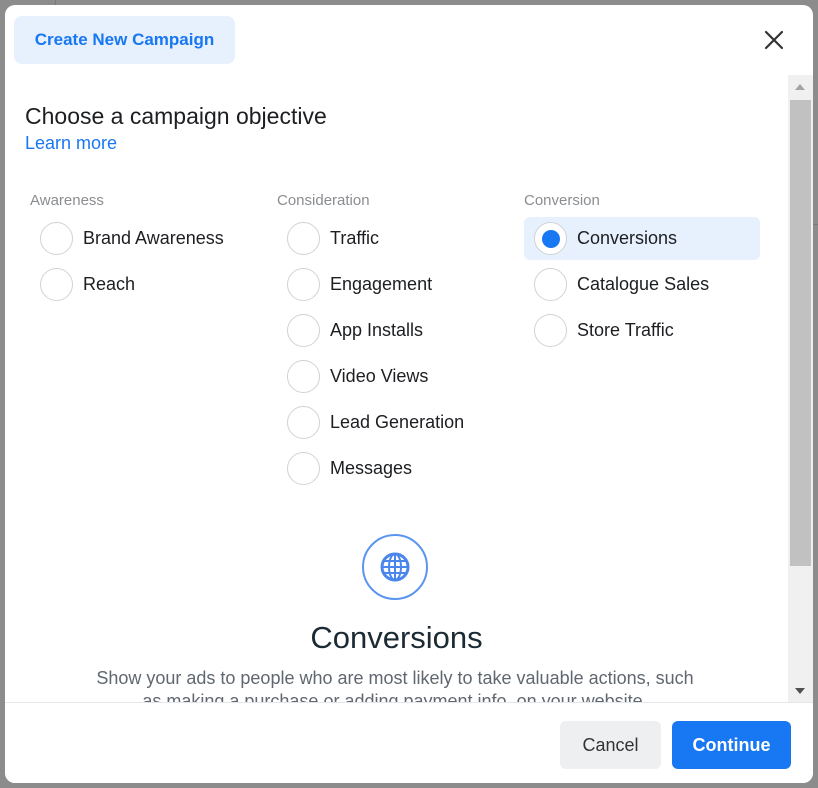  I want to click on option-label: Catalogue Sales, so click(643, 284).